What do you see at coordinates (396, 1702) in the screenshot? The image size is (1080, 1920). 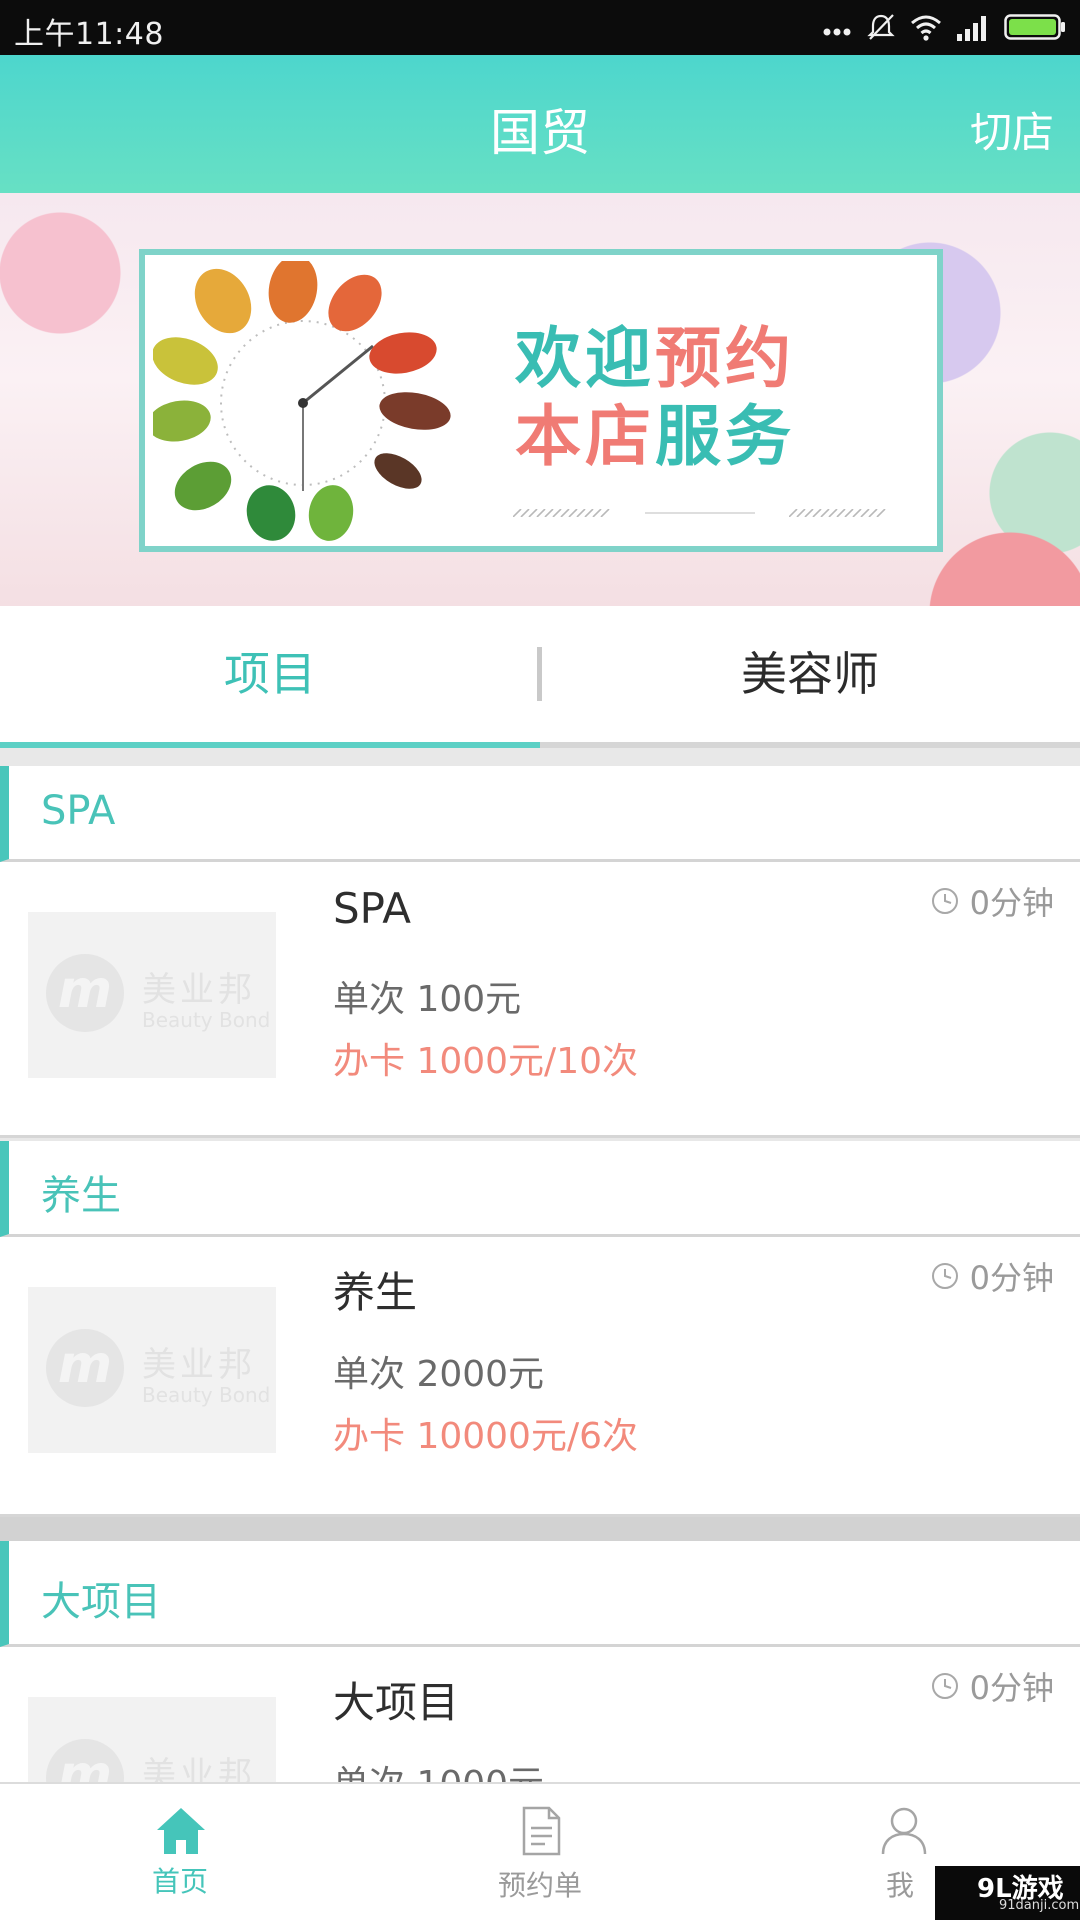 I see `item-name: 大项目` at bounding box center [396, 1702].